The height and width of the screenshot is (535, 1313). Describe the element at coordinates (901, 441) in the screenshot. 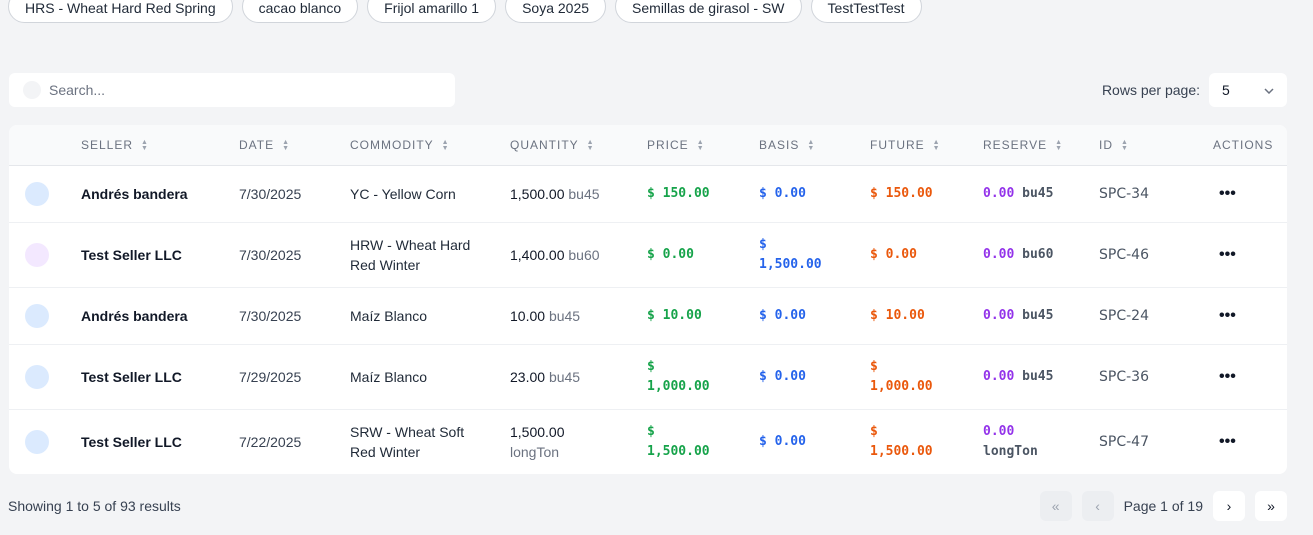

I see `future-cell: $1,500.00` at that location.